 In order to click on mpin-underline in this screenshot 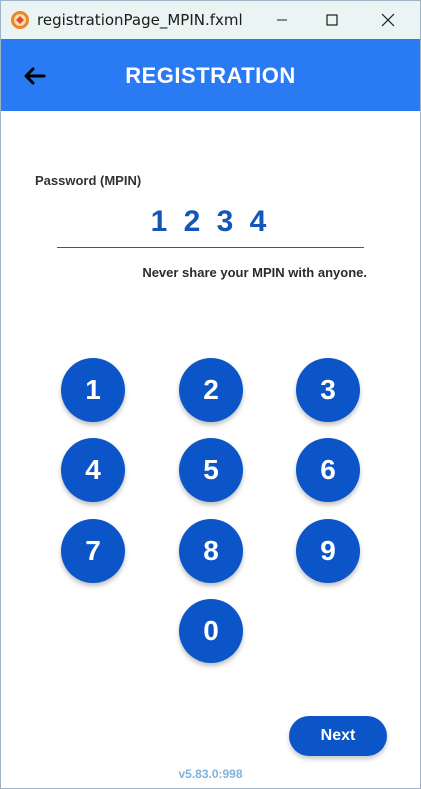, I will do `click(210, 247)`.